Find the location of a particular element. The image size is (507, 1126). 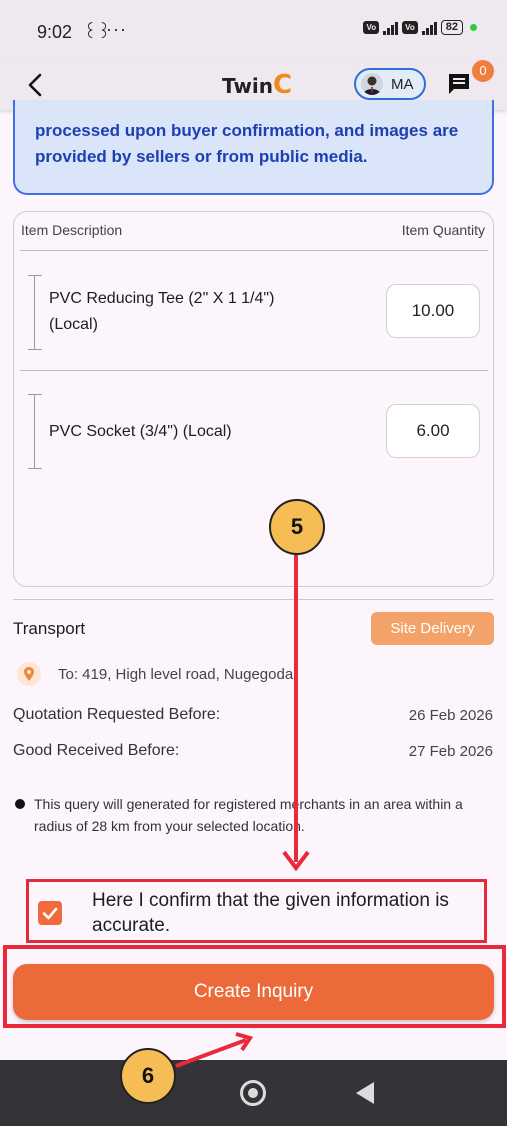

annotation-step-5: 5 is located at coordinates (297, 527).